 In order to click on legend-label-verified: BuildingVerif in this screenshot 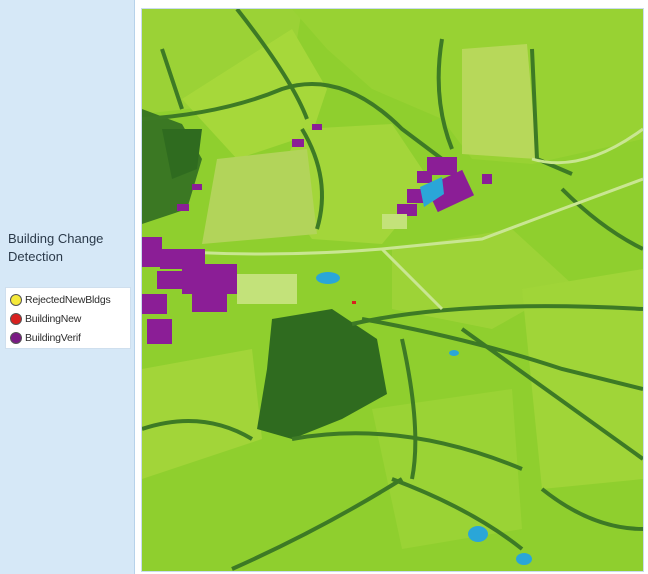, I will do `click(53, 338)`.